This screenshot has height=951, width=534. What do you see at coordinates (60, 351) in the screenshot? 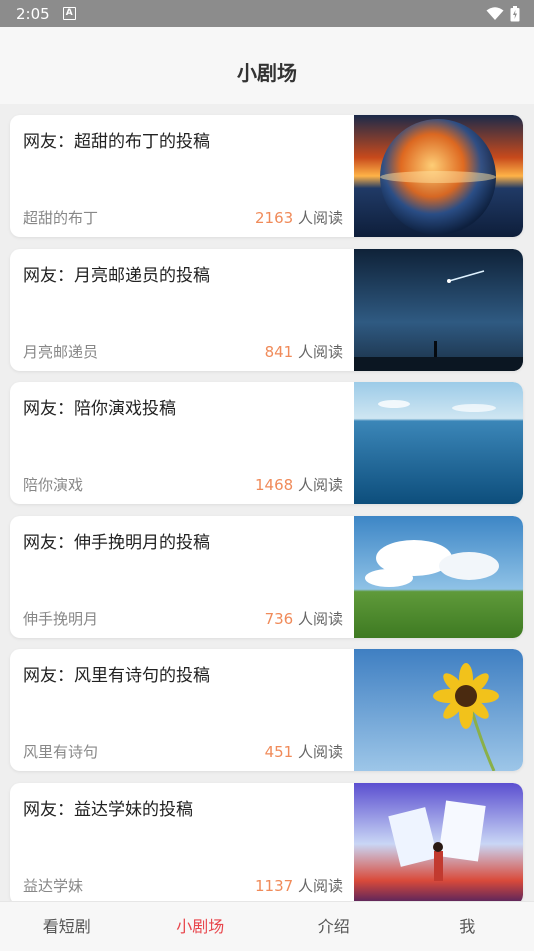
I see `post-author: 月亮邮递员` at bounding box center [60, 351].